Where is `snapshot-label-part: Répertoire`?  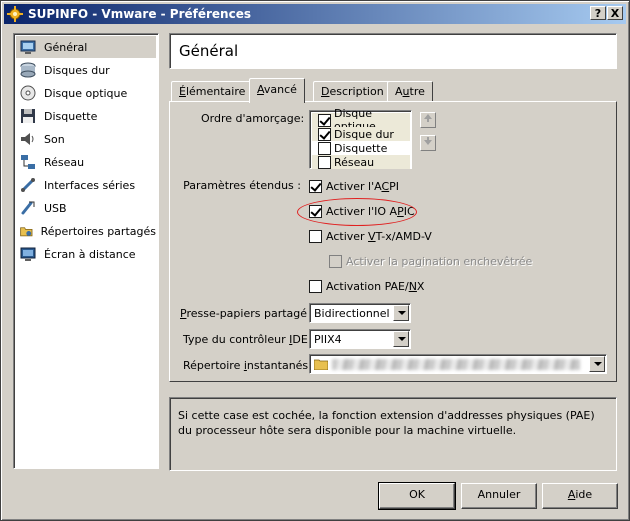
snapshot-label-part: Répertoire is located at coordinates (213, 365).